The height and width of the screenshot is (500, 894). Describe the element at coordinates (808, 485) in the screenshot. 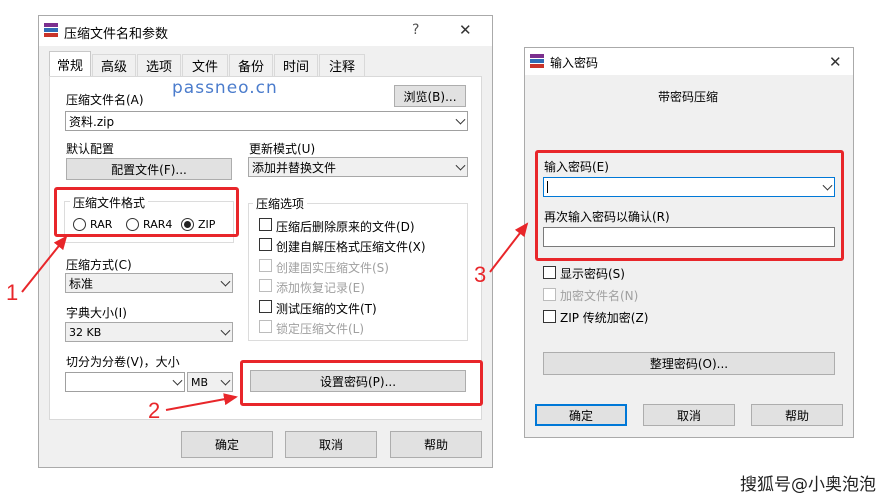

I see `credit-text: 搜狐号@小奥泡泡` at that location.